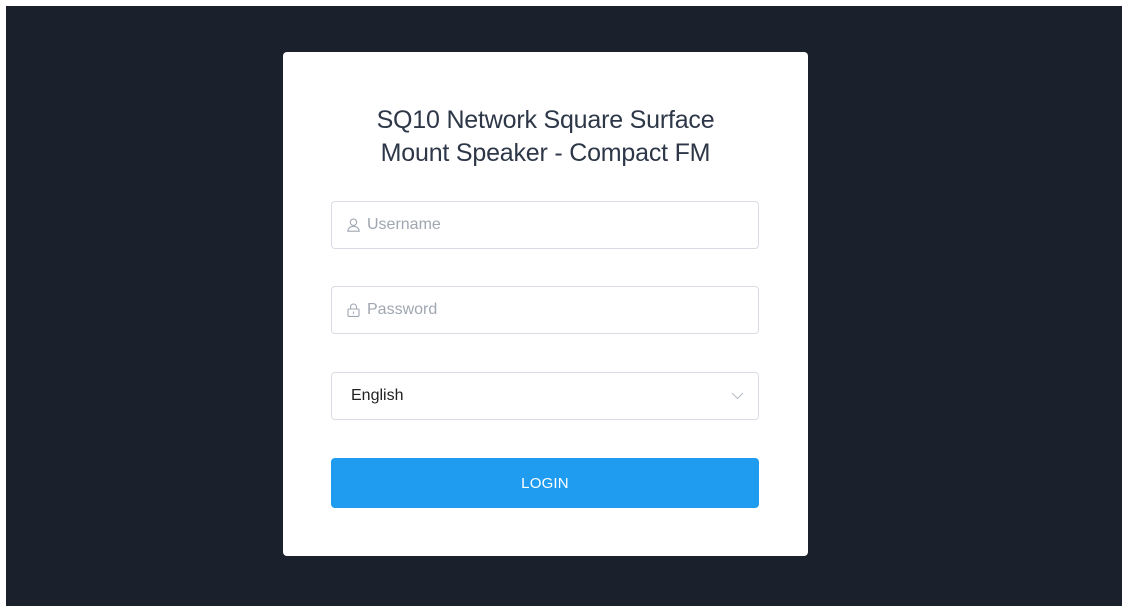  I want to click on username-input, so click(562, 225).